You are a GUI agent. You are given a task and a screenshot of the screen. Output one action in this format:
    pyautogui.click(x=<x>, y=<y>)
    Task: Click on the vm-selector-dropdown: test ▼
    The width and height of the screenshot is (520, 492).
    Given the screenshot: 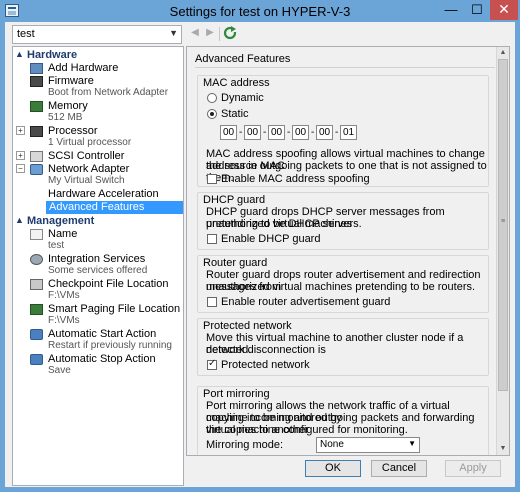 What is the action you would take?
    pyautogui.click(x=97, y=34)
    